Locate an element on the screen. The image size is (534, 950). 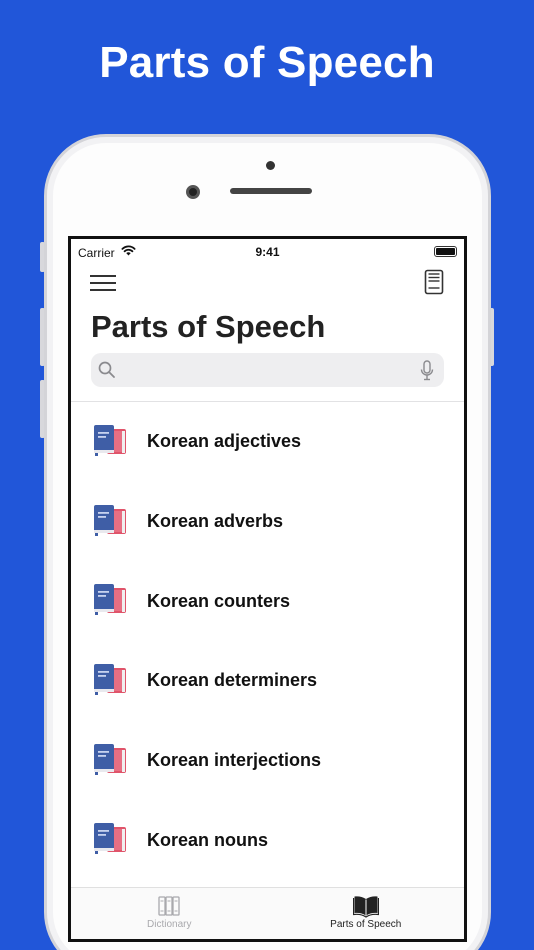
tab-dictionary: Dictionary is located at coordinates (169, 913).